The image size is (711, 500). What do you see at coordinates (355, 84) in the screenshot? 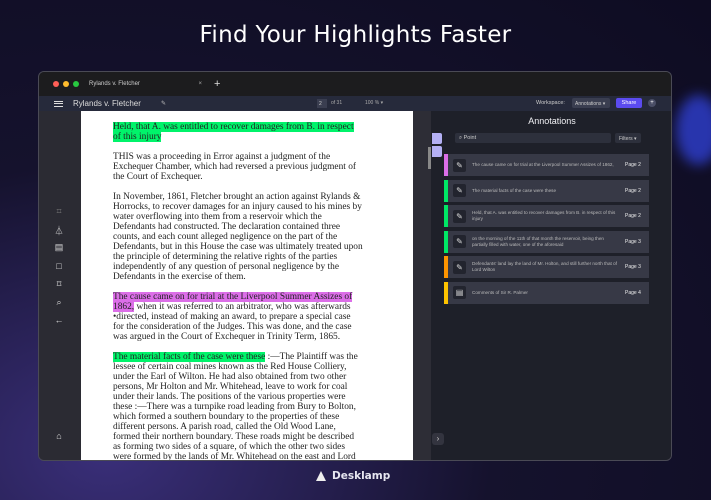
I see `tab-bar: Rylands v. Fletcher × +` at bounding box center [355, 84].